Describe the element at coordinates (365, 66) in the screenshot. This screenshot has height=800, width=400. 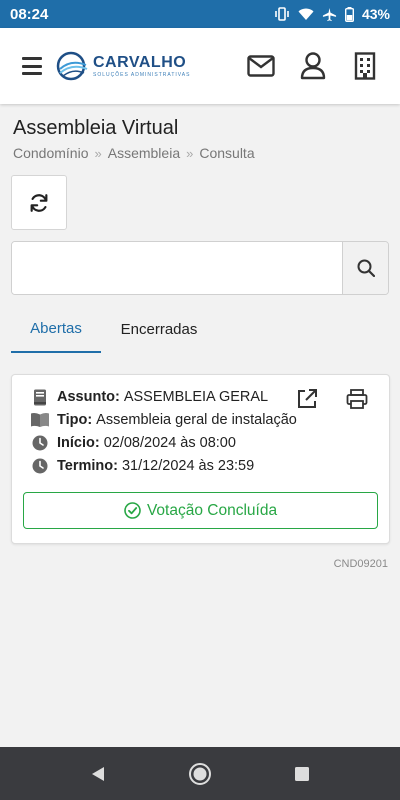
I see `building-icon` at that location.